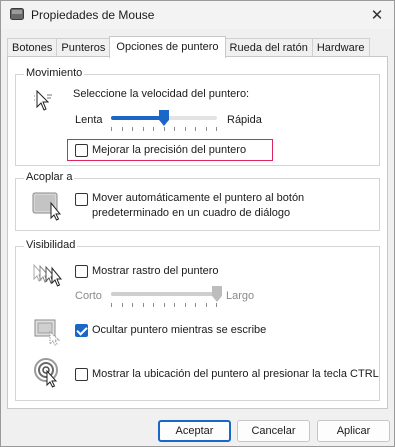 This screenshot has width=395, height=447. Describe the element at coordinates (48, 275) in the screenshot. I see `pointer-trails-icon` at that location.